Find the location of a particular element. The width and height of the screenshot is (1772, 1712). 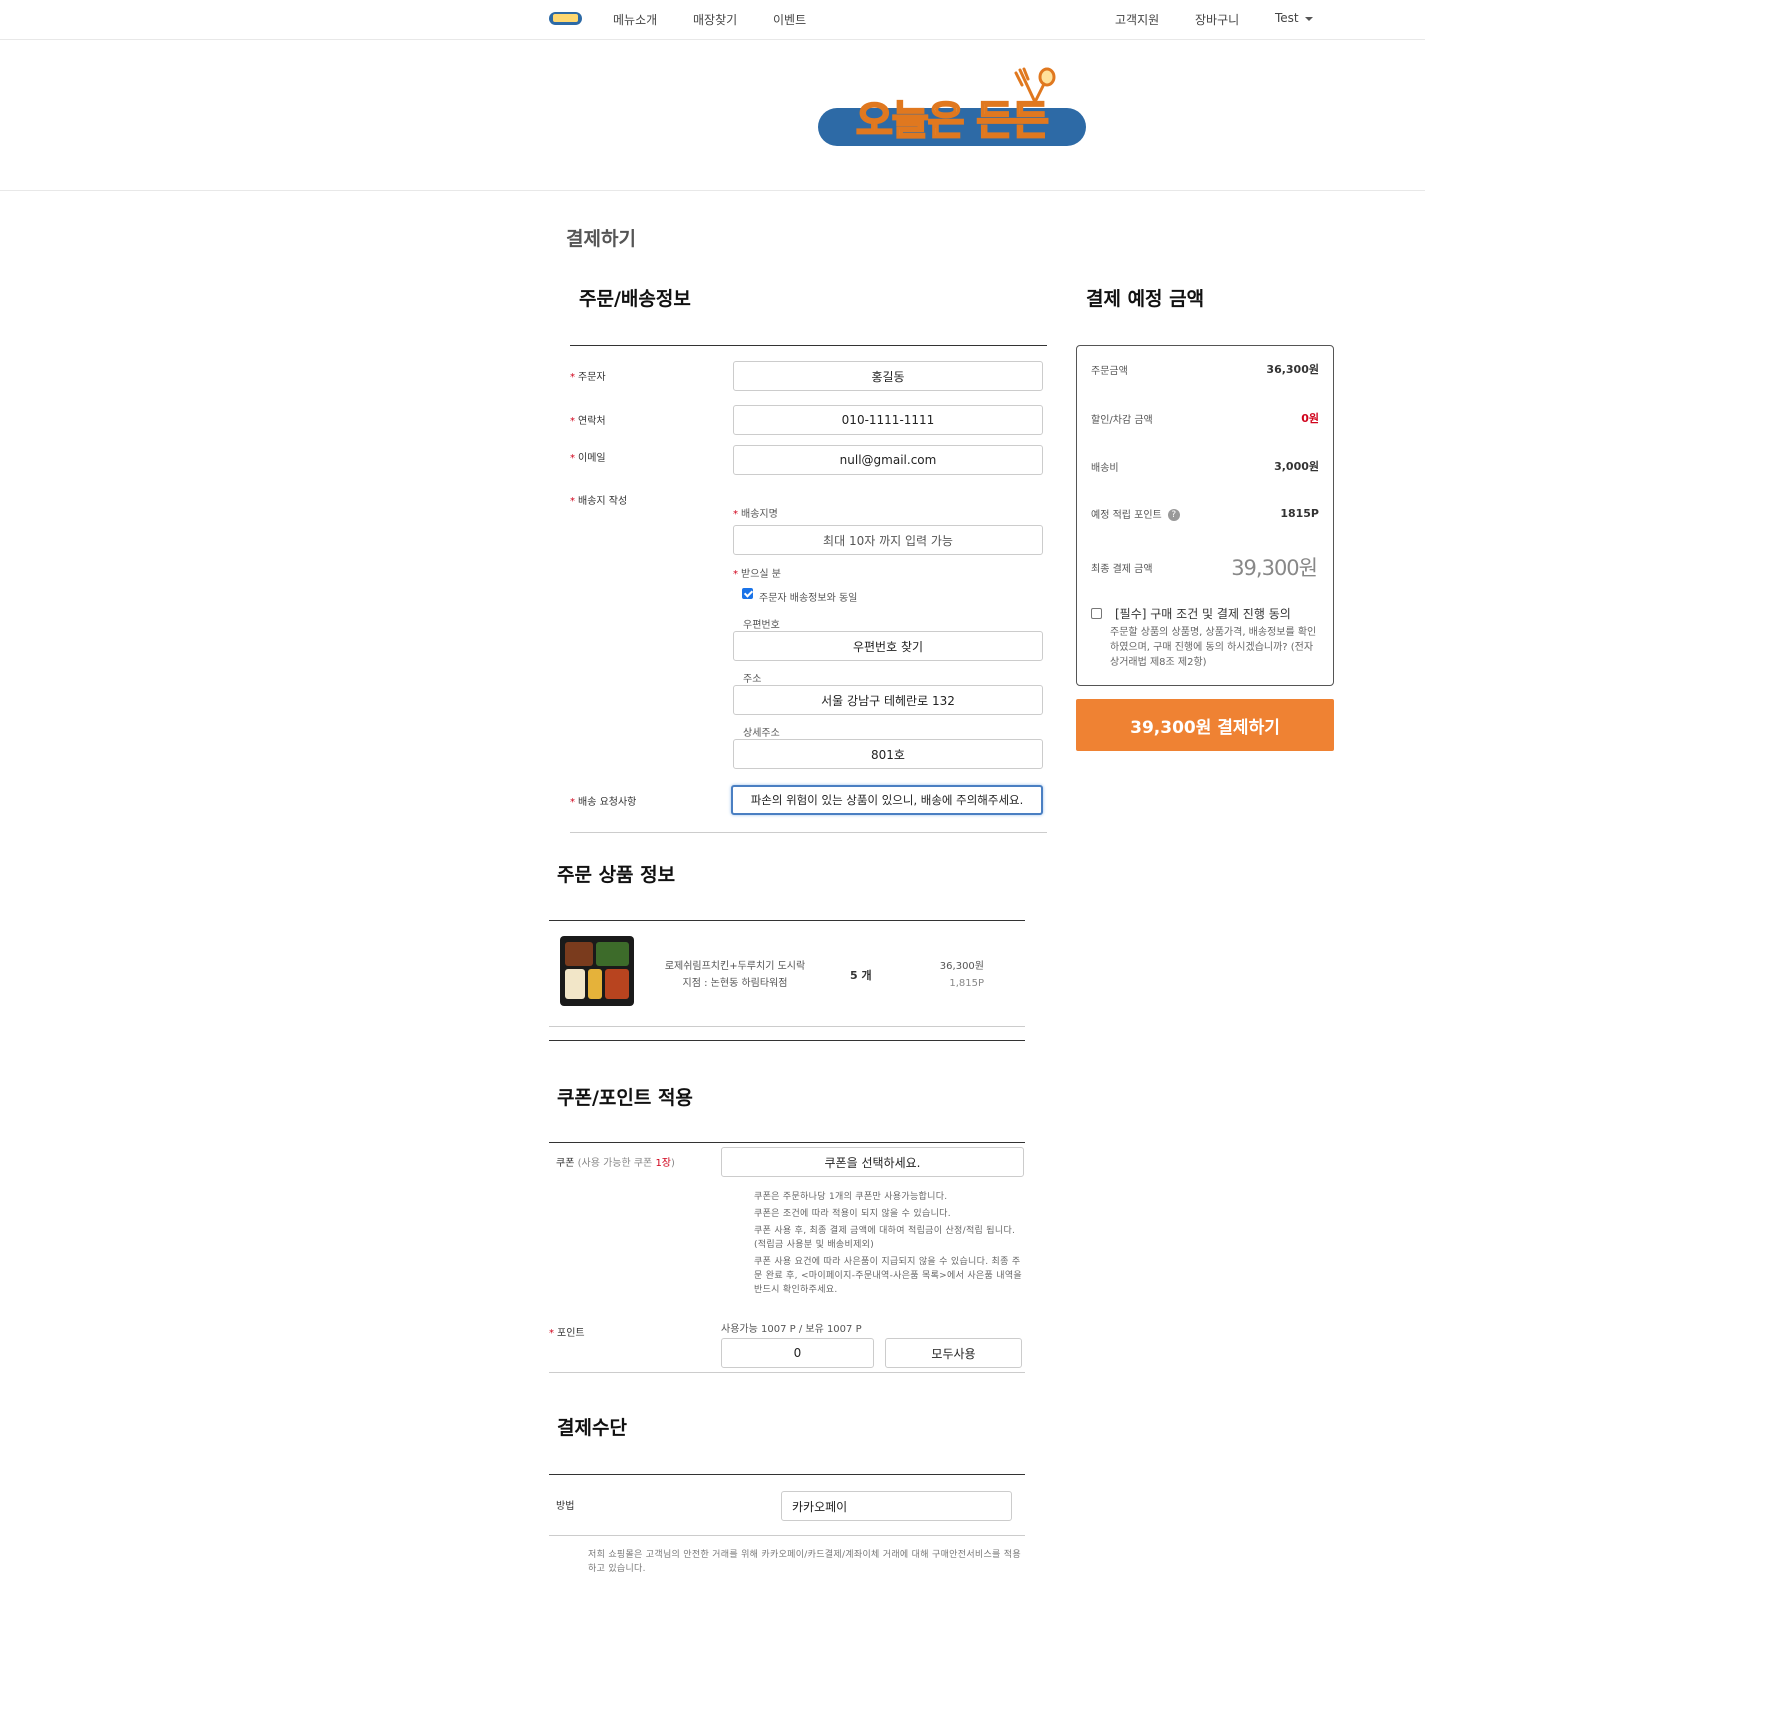

product-name-text: 로제쉬림프치킨+두루치기 도시락 is located at coordinates (735, 966).